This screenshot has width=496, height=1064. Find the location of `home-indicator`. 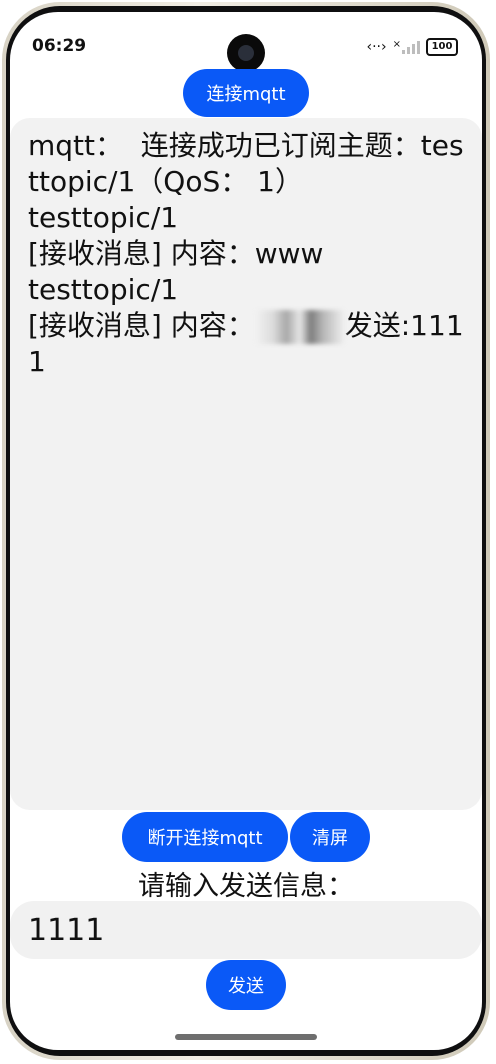

home-indicator is located at coordinates (246, 1037).